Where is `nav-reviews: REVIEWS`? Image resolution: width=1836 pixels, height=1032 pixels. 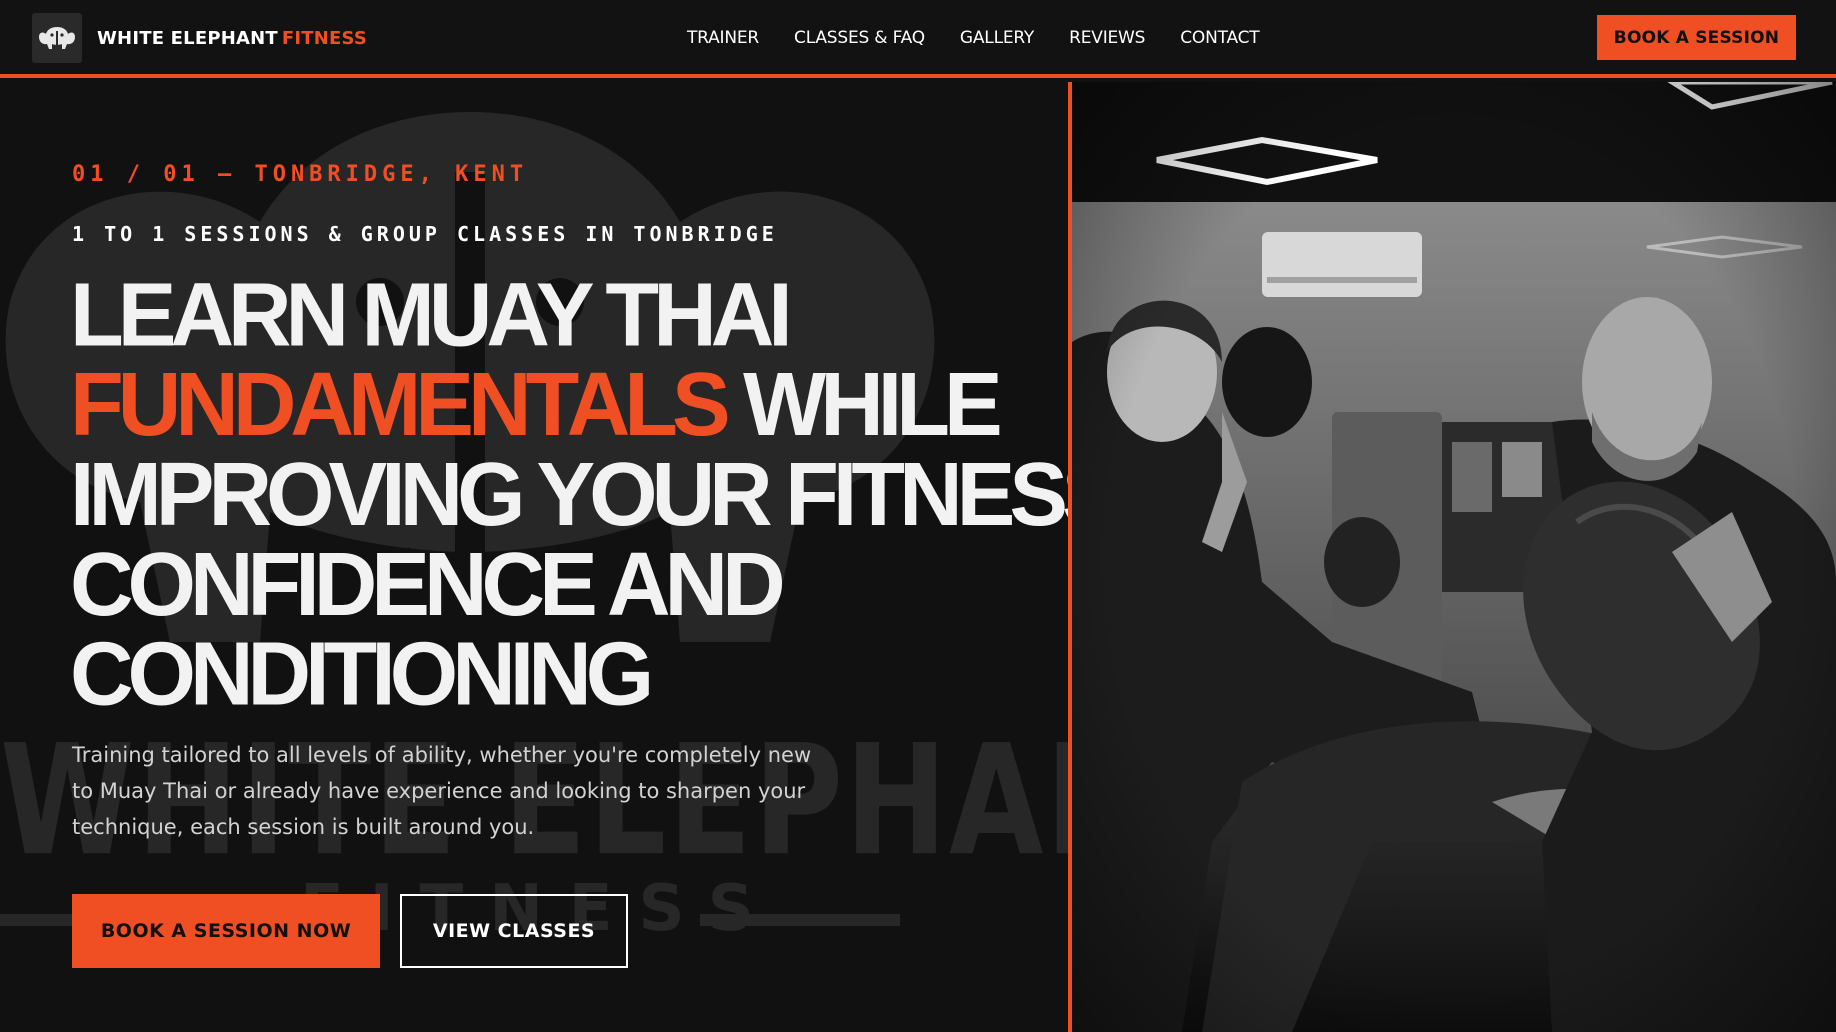 nav-reviews: REVIEWS is located at coordinates (1107, 38).